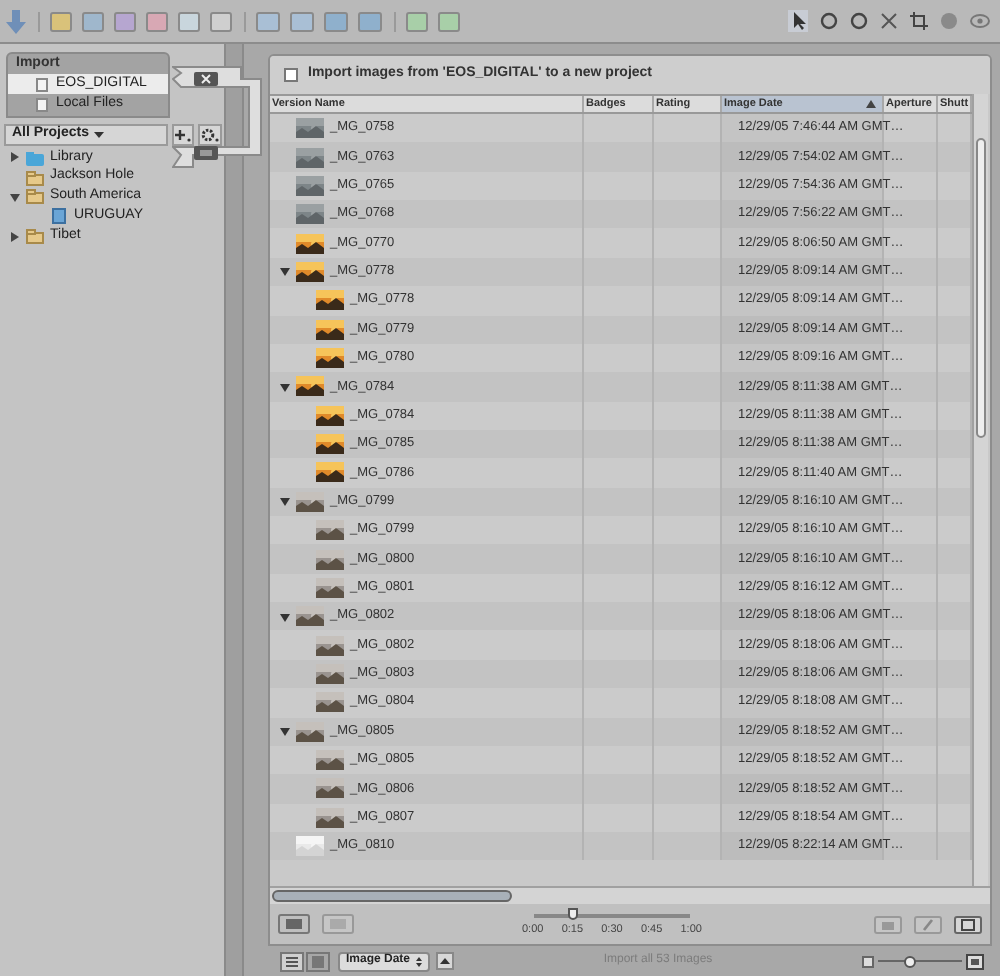 The height and width of the screenshot is (976, 1000). What do you see at coordinates (871, 104) in the screenshot?
I see `sort-arrow-icon` at bounding box center [871, 104].